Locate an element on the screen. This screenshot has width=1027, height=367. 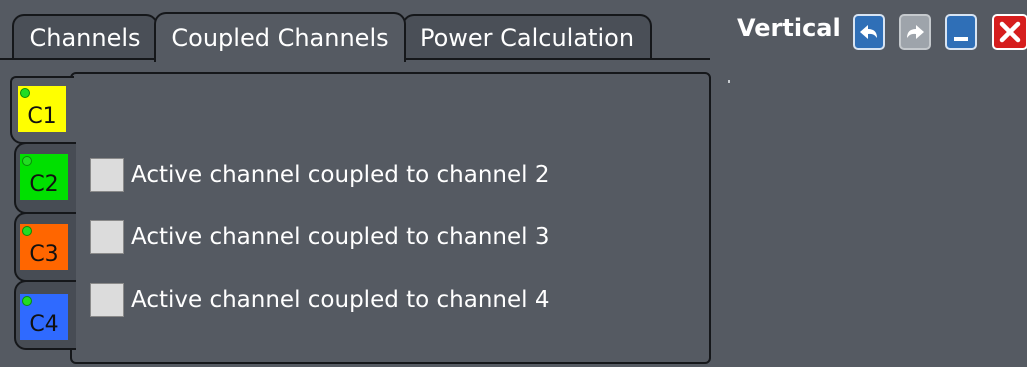
coupling-checkbox-ch4 is located at coordinates (107, 300).